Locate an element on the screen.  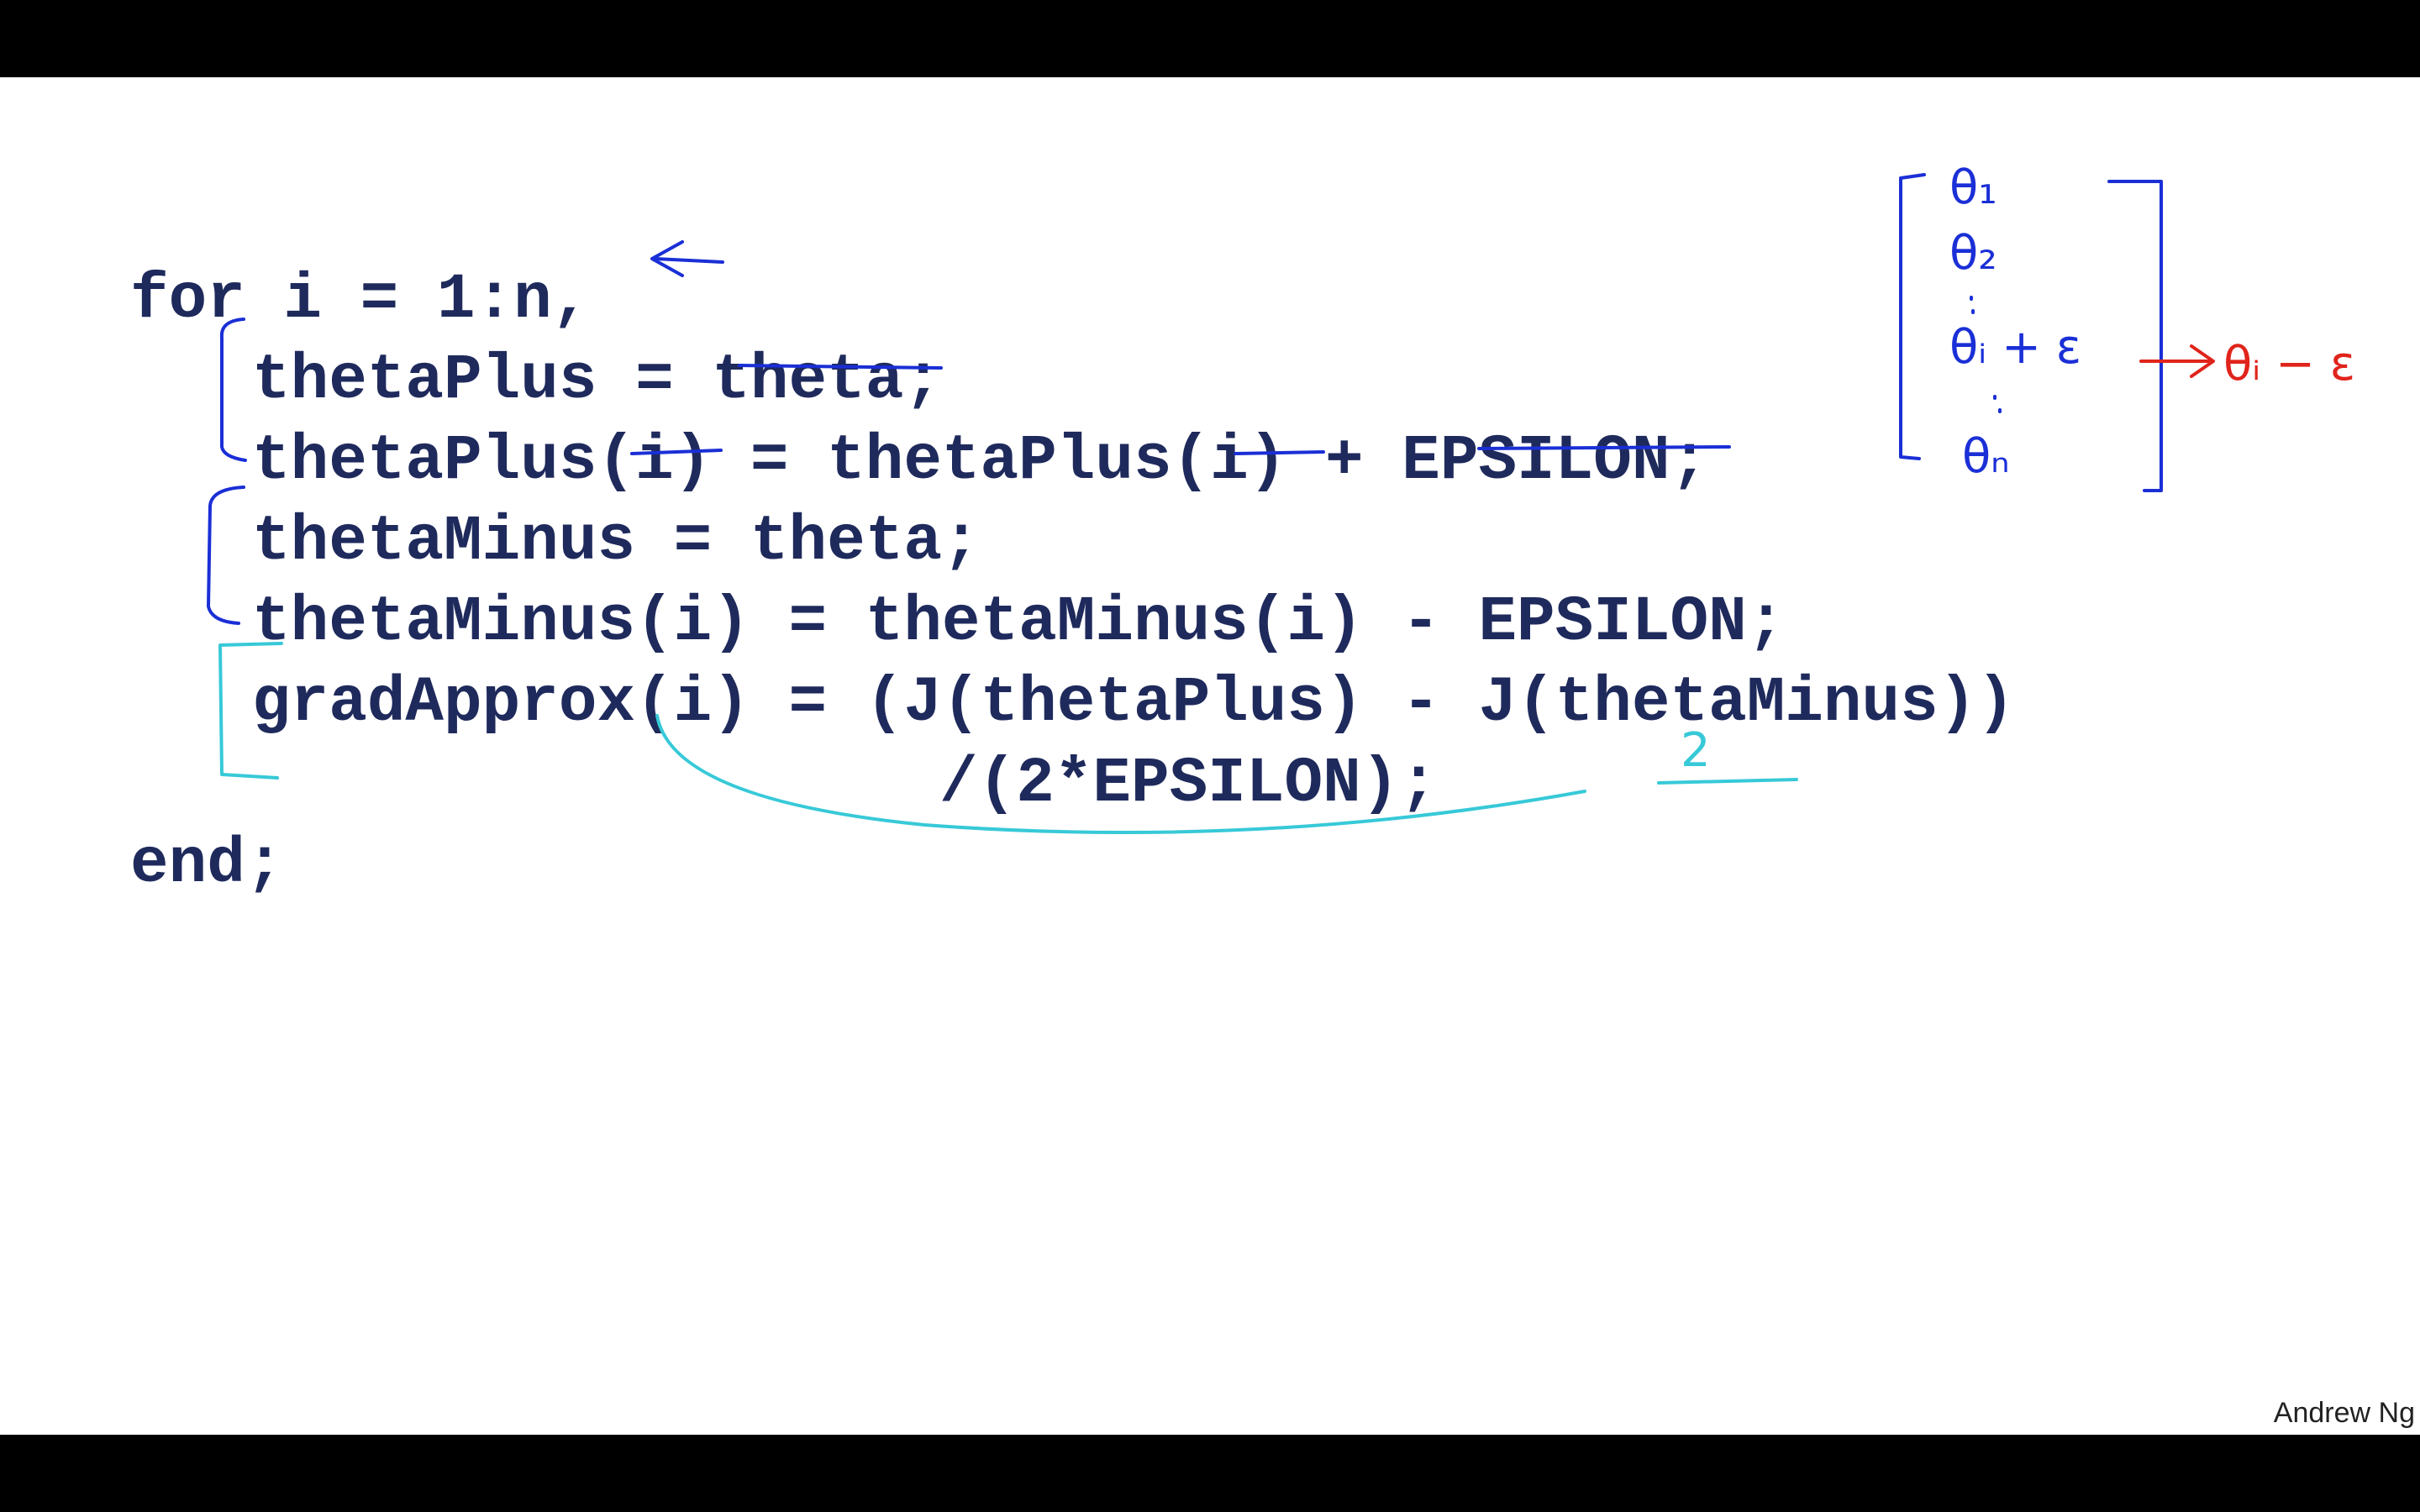
pointer-arrow-icon is located at coordinates (687, 258).